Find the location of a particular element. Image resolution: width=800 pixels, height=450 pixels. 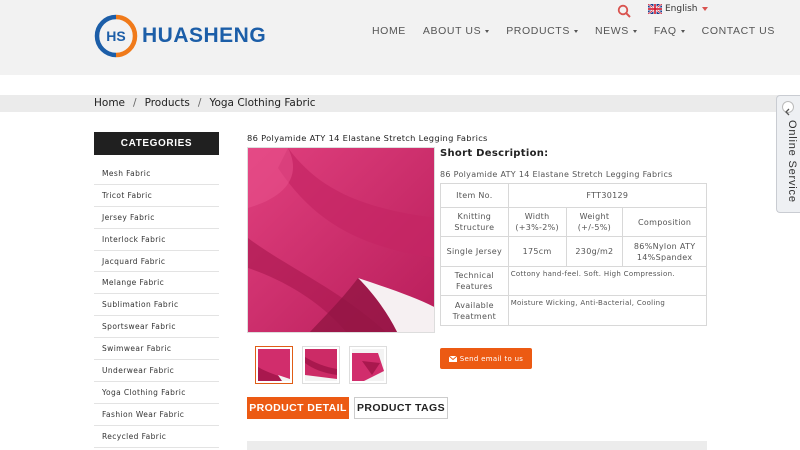

online-service-label: Online Service is located at coordinates (792, 161).